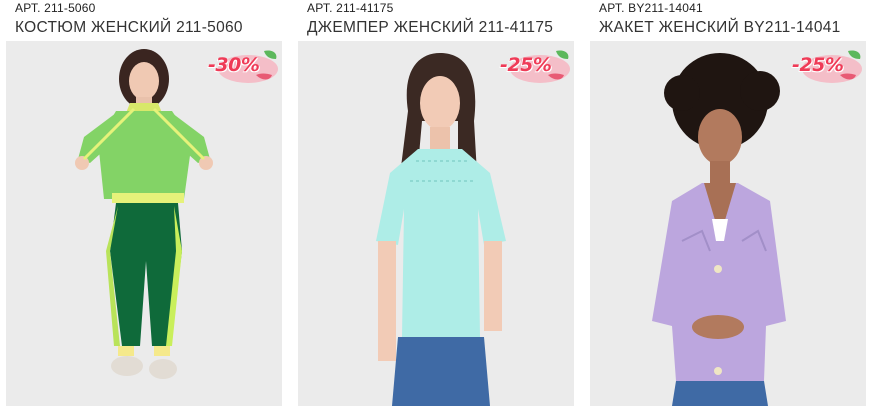 This screenshot has height=420, width=870. What do you see at coordinates (55, 8) in the screenshot?
I see `product-sku: АРТ. 211-5060` at bounding box center [55, 8].